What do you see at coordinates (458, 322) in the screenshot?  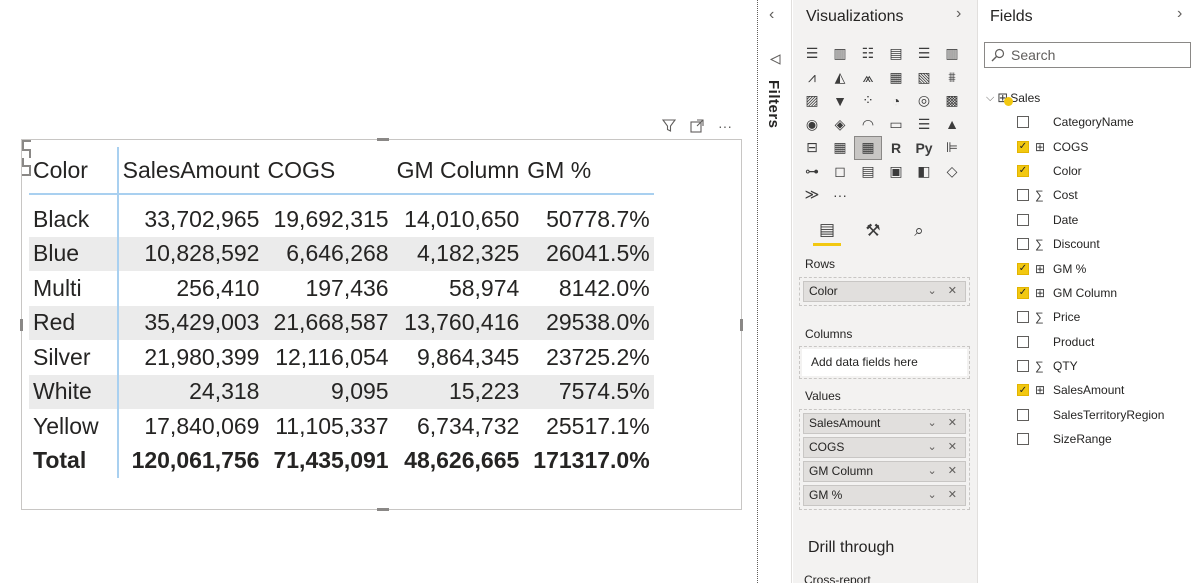 I see `matrix-value-cell: 13,760,416` at bounding box center [458, 322].